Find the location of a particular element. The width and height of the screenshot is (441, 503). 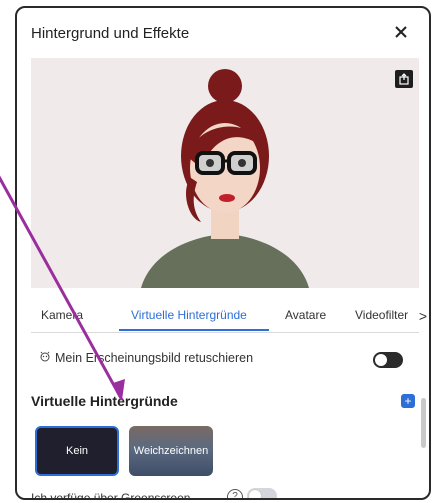

retouch-toggle is located at coordinates (388, 360).